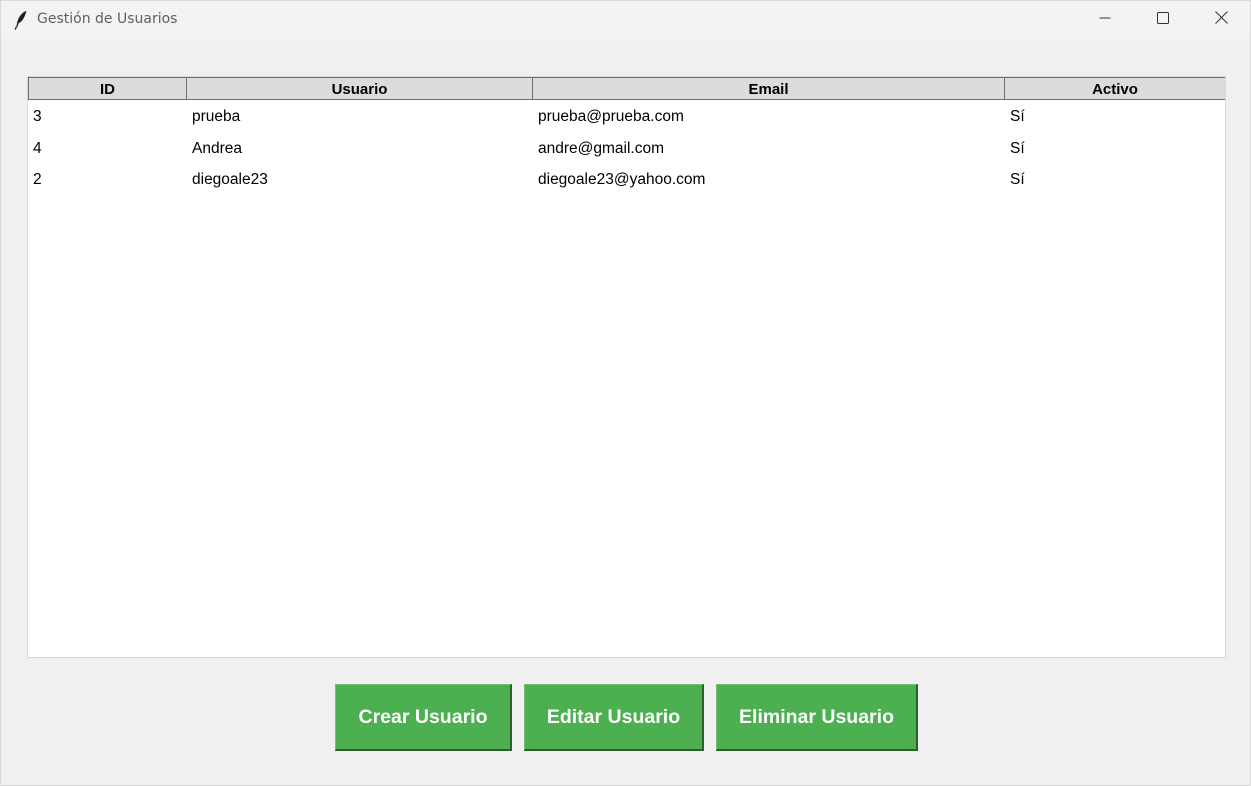  I want to click on table-header: ID Usuario Email Activo, so click(626, 88).